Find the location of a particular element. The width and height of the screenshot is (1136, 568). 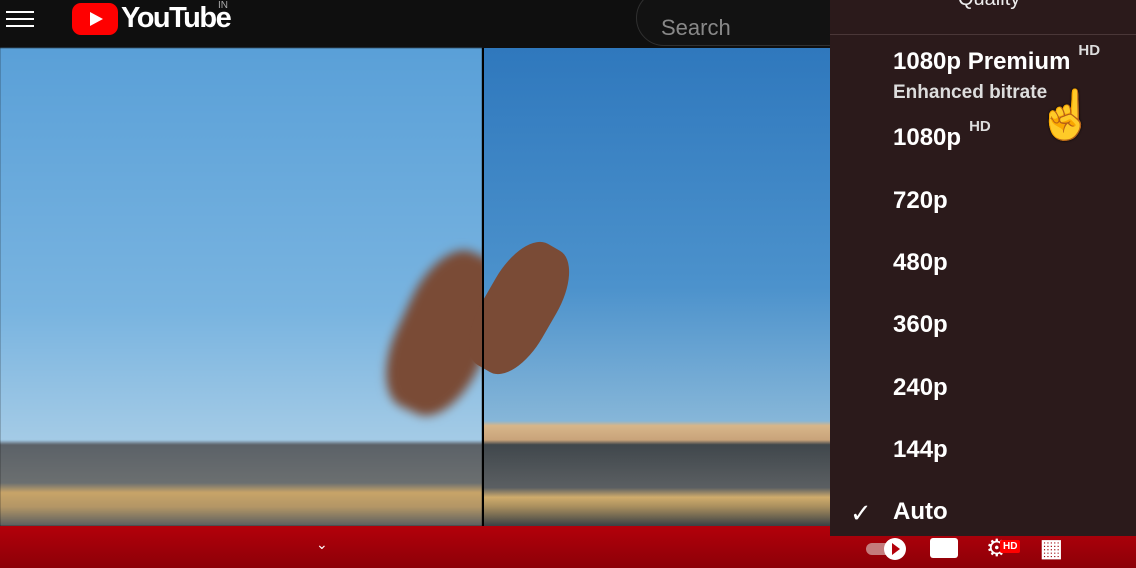

option-label: 1080p is located at coordinates (927, 137).